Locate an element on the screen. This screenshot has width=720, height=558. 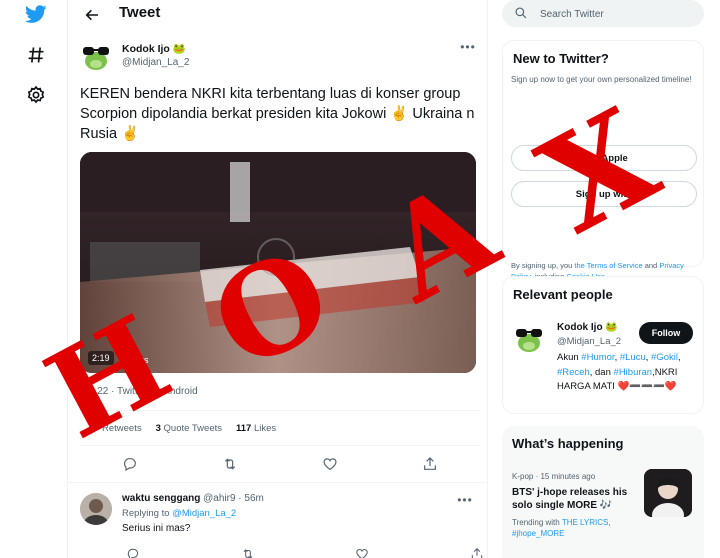
author-handle: @Midjan_La_2 is located at coordinates (155, 62).